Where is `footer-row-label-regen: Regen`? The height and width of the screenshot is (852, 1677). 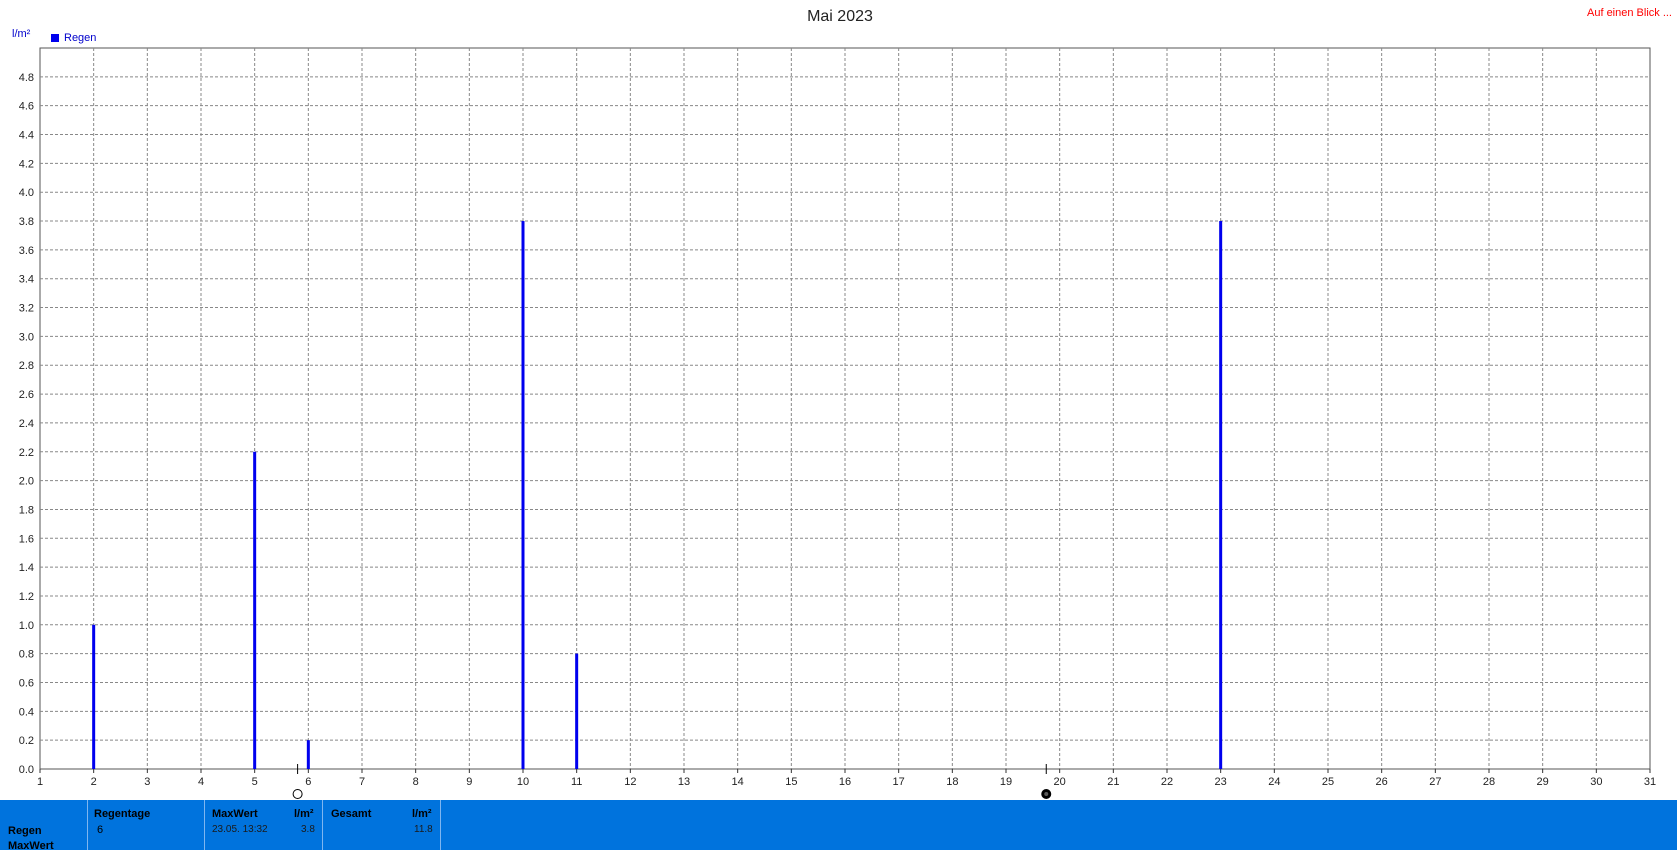 footer-row-label-regen: Regen is located at coordinates (25, 831).